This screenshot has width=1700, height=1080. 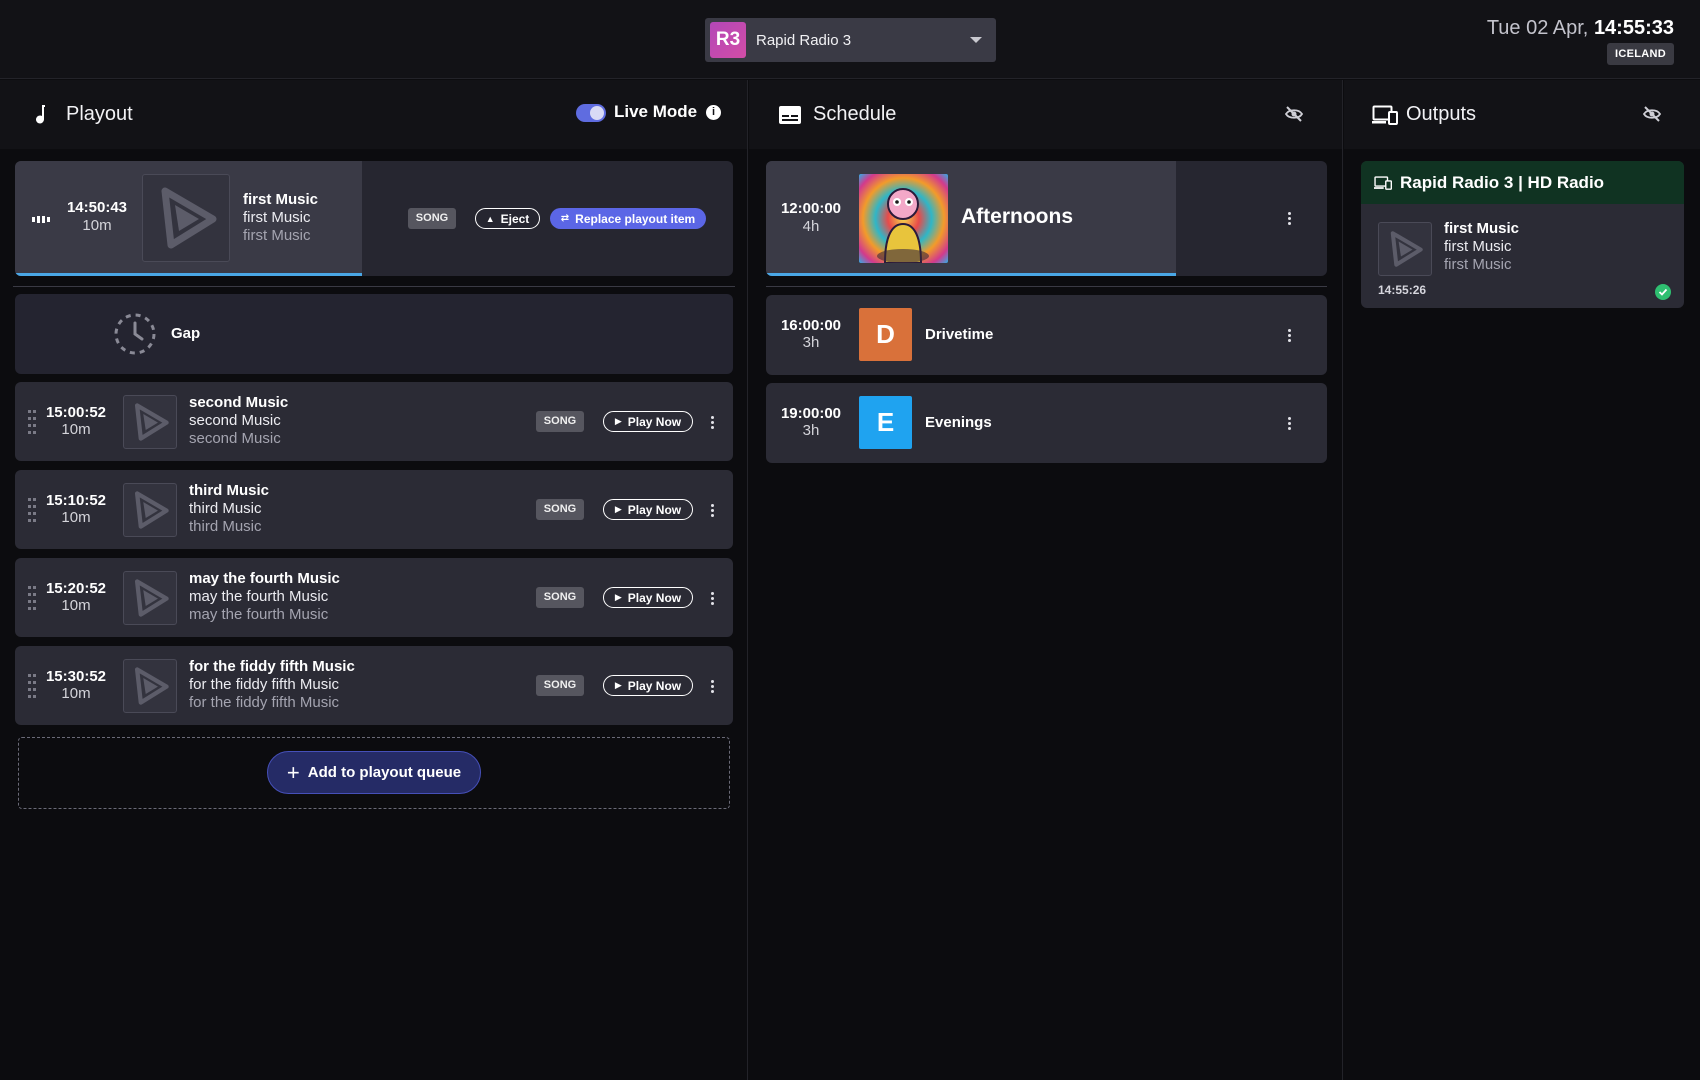 What do you see at coordinates (373, 114) in the screenshot?
I see `playout-header: Playout Live Mode i` at bounding box center [373, 114].